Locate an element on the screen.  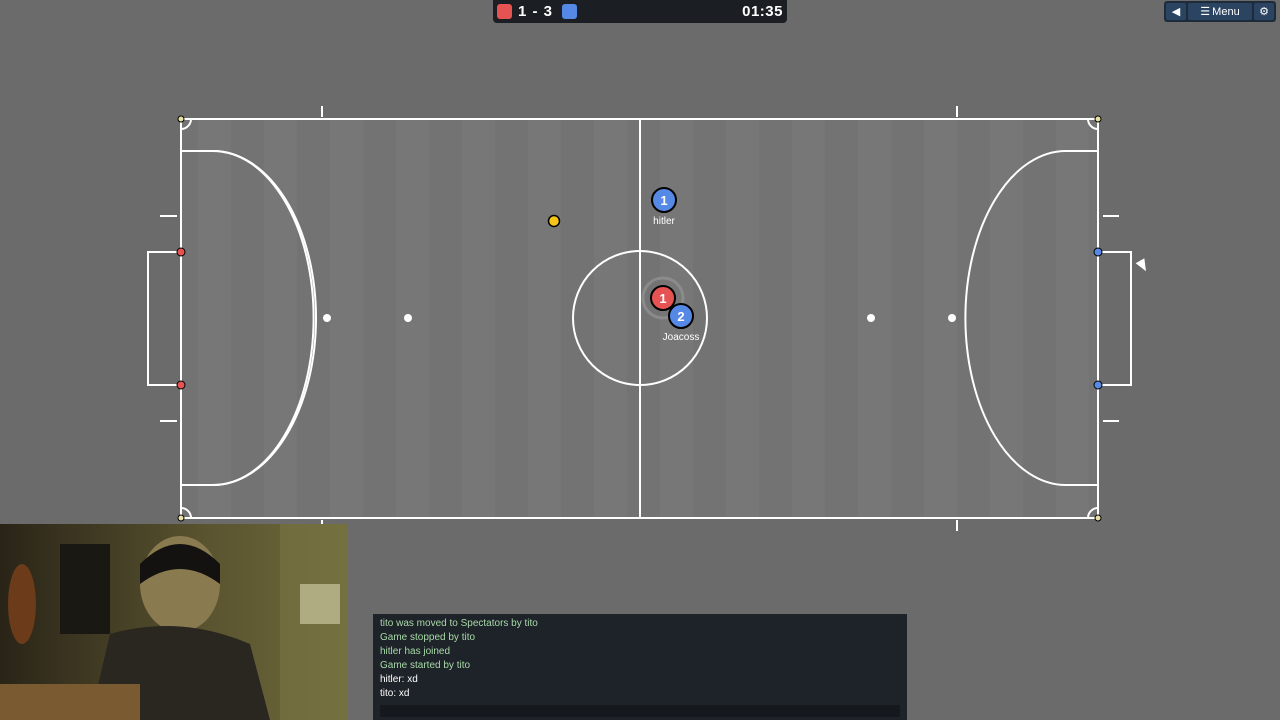
player-number: 2 is located at coordinates (680, 316).